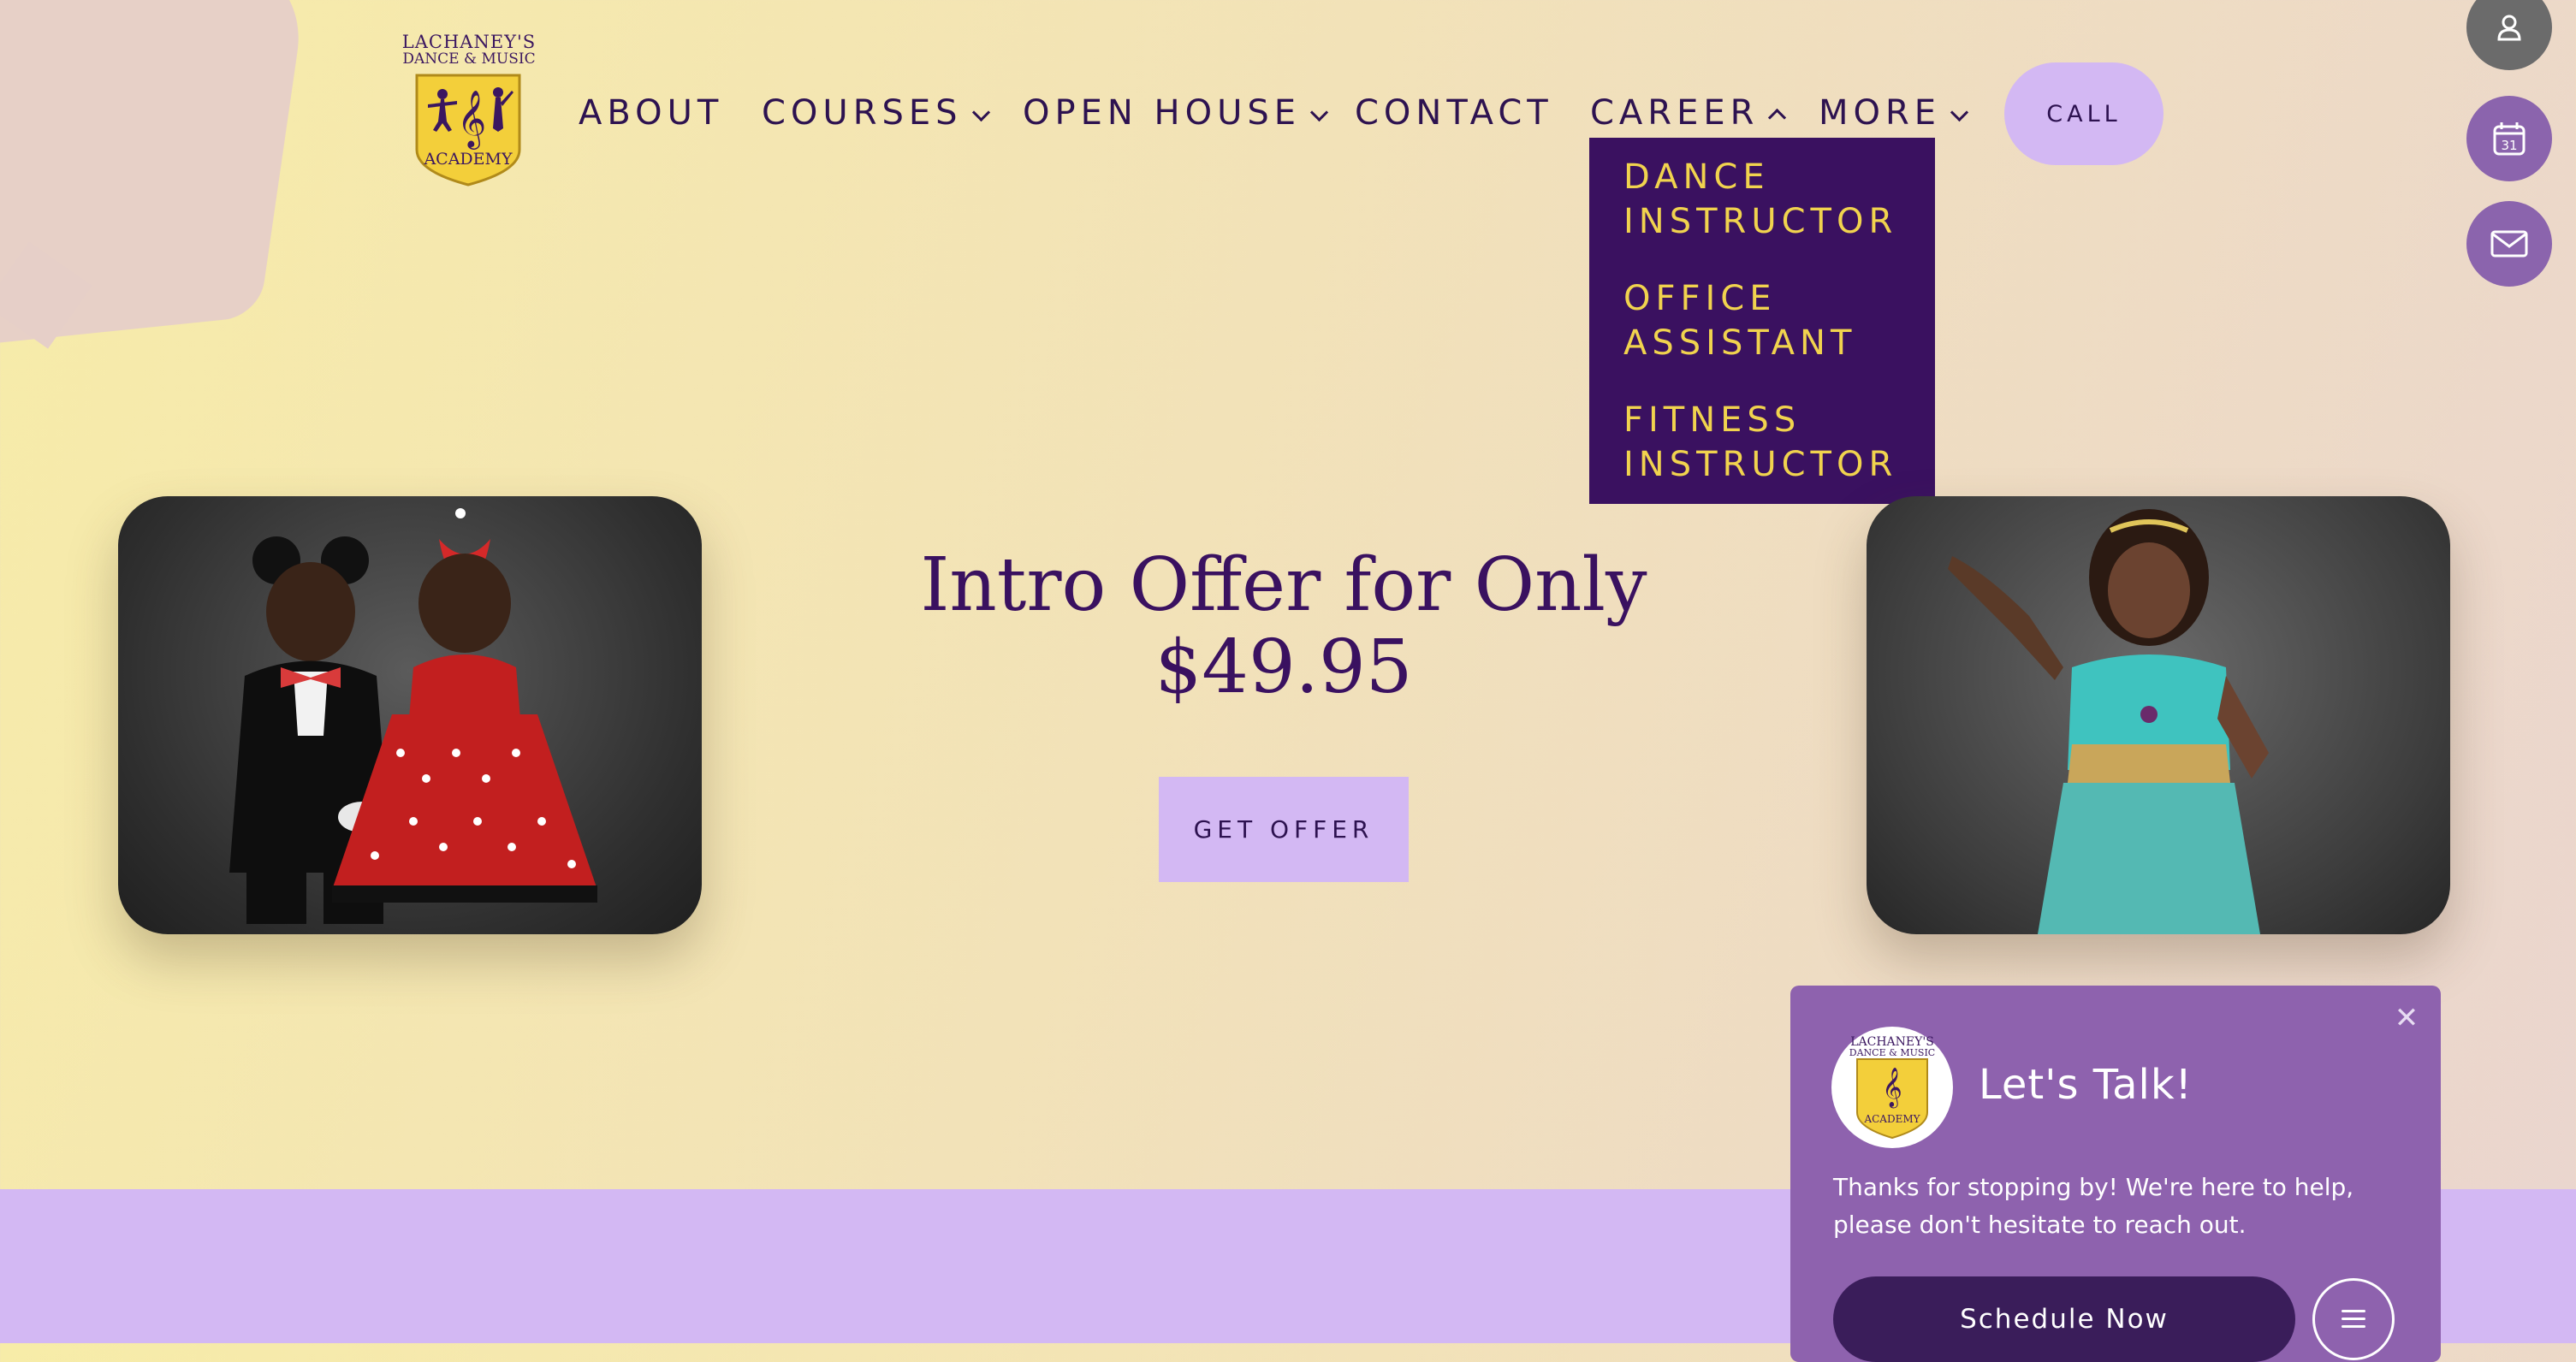  I want to click on chat-avatar: LACHANEY'S DANCE & MUSIC 𝄞 ACADEMY, so click(1892, 1087).